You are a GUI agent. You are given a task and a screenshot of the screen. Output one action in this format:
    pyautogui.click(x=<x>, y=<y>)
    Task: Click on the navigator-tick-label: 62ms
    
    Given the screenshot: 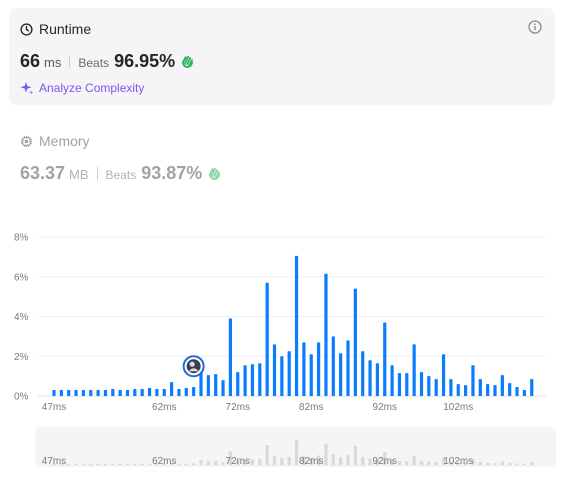 What is the action you would take?
    pyautogui.click(x=164, y=461)
    